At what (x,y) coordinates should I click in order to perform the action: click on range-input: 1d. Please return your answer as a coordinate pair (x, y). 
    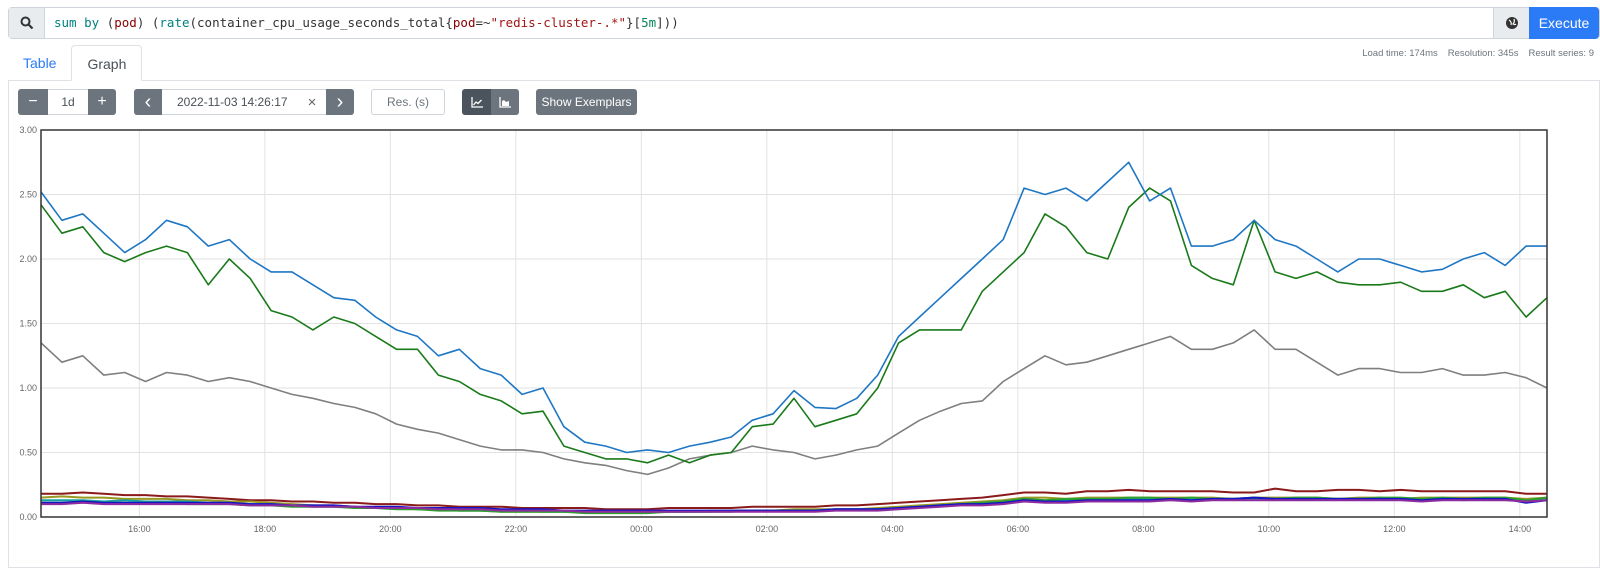
    Looking at the image, I should click on (68, 102).